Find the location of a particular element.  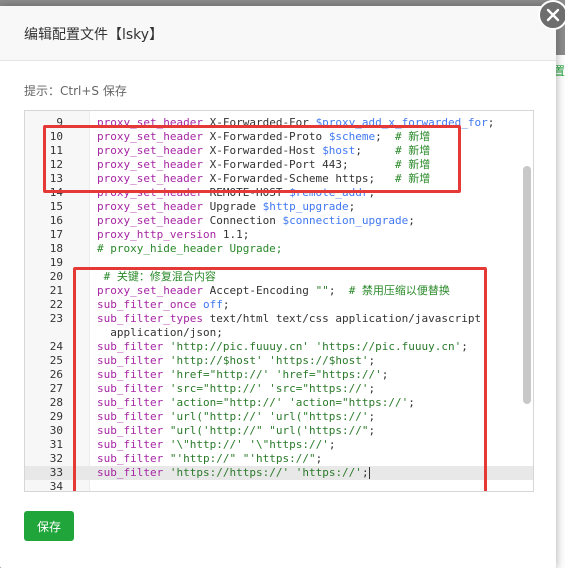

line-number: 30 is located at coordinates (56, 430).